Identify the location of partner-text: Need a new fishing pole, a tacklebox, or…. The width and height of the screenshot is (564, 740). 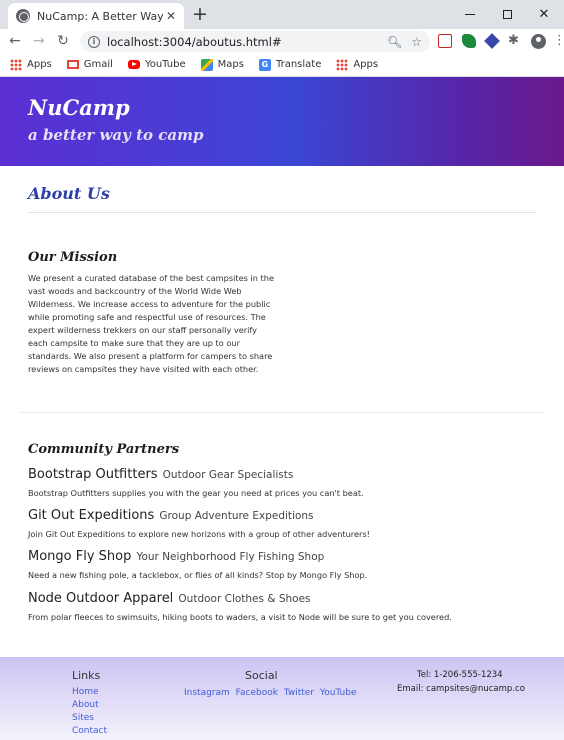
(198, 575).